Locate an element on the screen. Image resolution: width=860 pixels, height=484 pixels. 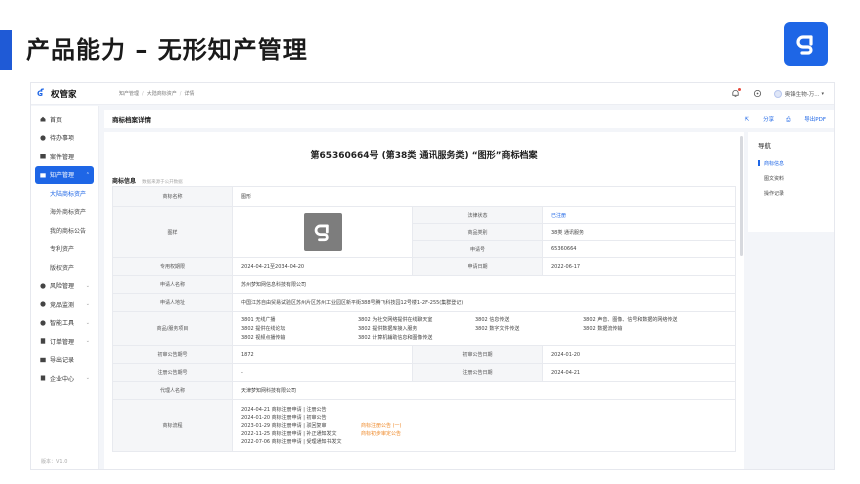
app-brand: ʛ 权管家 is located at coordinates (72, 94).